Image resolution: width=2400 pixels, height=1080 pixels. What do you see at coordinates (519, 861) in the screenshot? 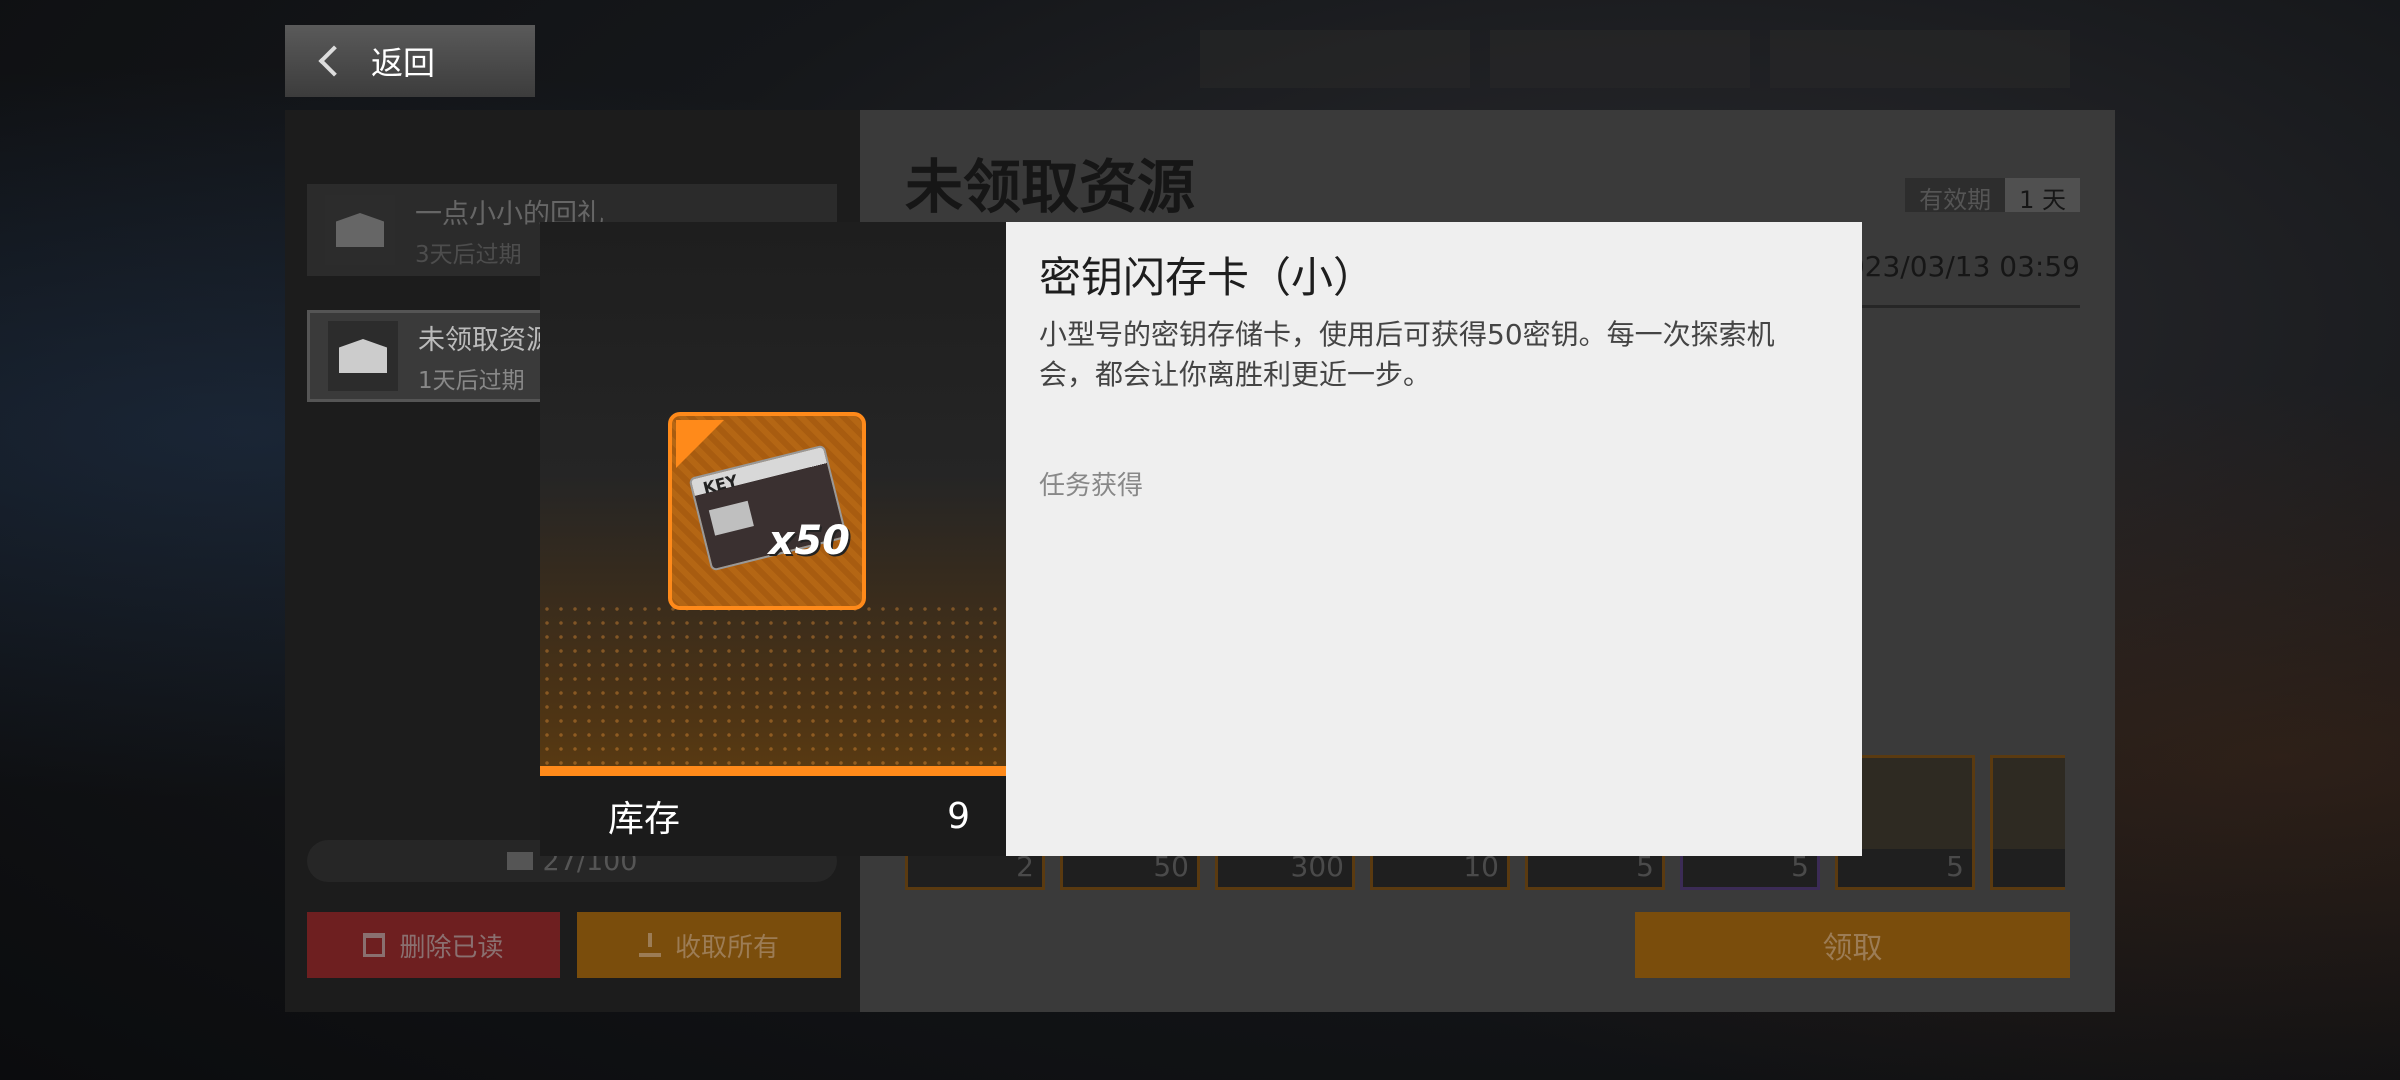
I see `mail-icon` at bounding box center [519, 861].